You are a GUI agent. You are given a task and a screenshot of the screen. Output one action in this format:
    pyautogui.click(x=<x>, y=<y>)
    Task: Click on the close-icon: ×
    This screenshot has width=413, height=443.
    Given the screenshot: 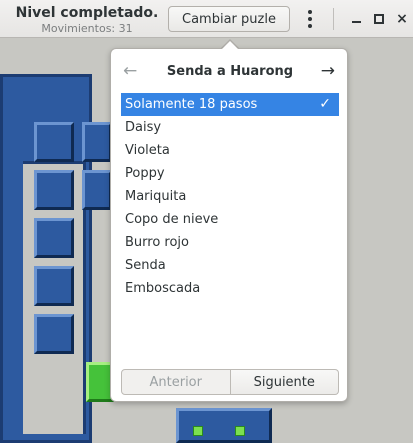 What is the action you would take?
    pyautogui.click(x=402, y=19)
    